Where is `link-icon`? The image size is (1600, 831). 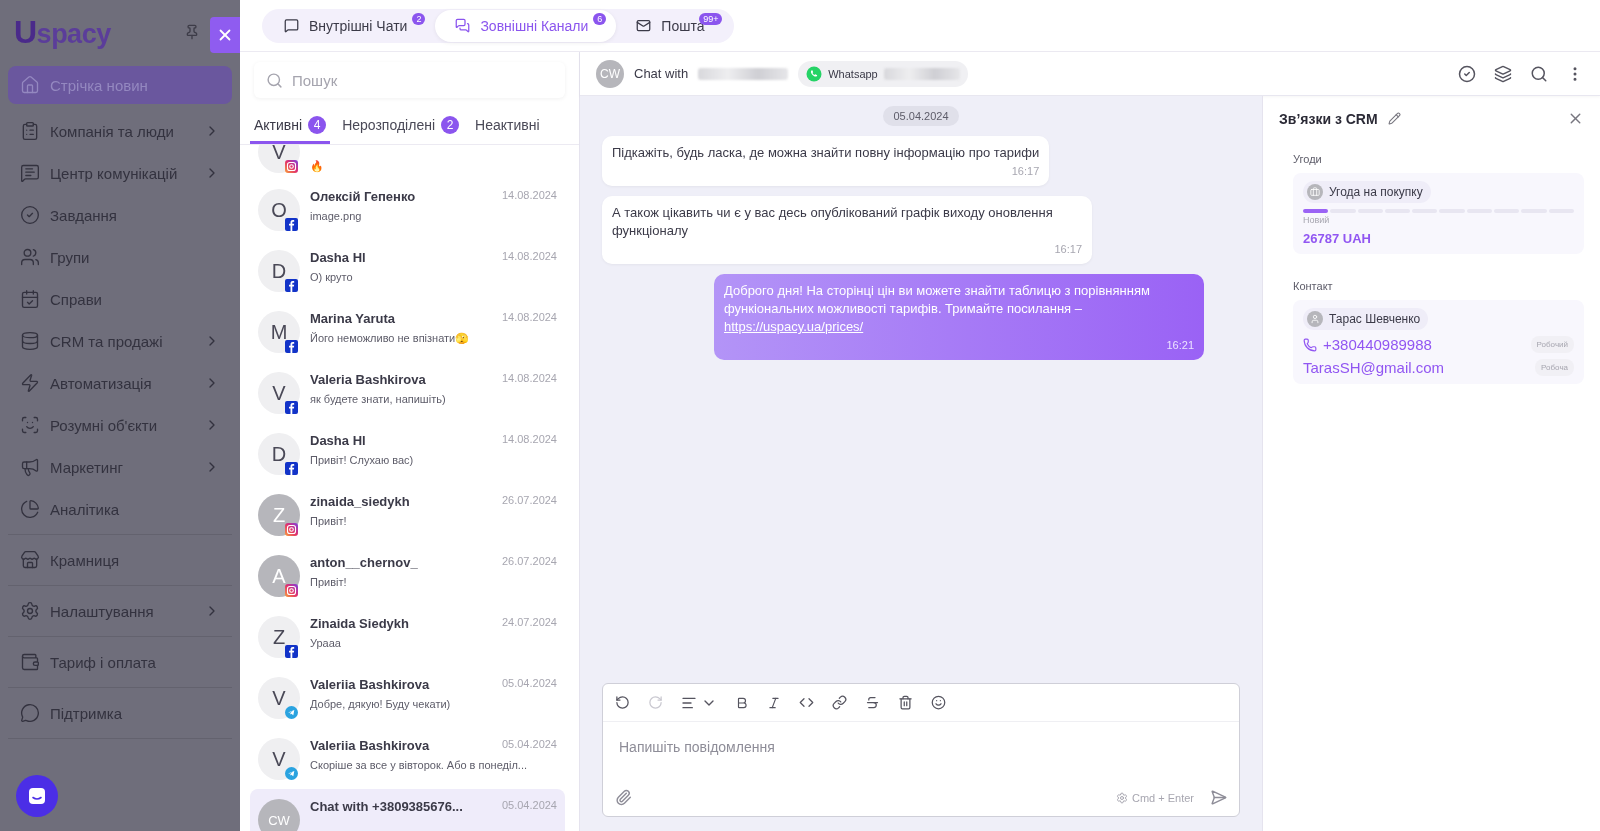 link-icon is located at coordinates (839, 702).